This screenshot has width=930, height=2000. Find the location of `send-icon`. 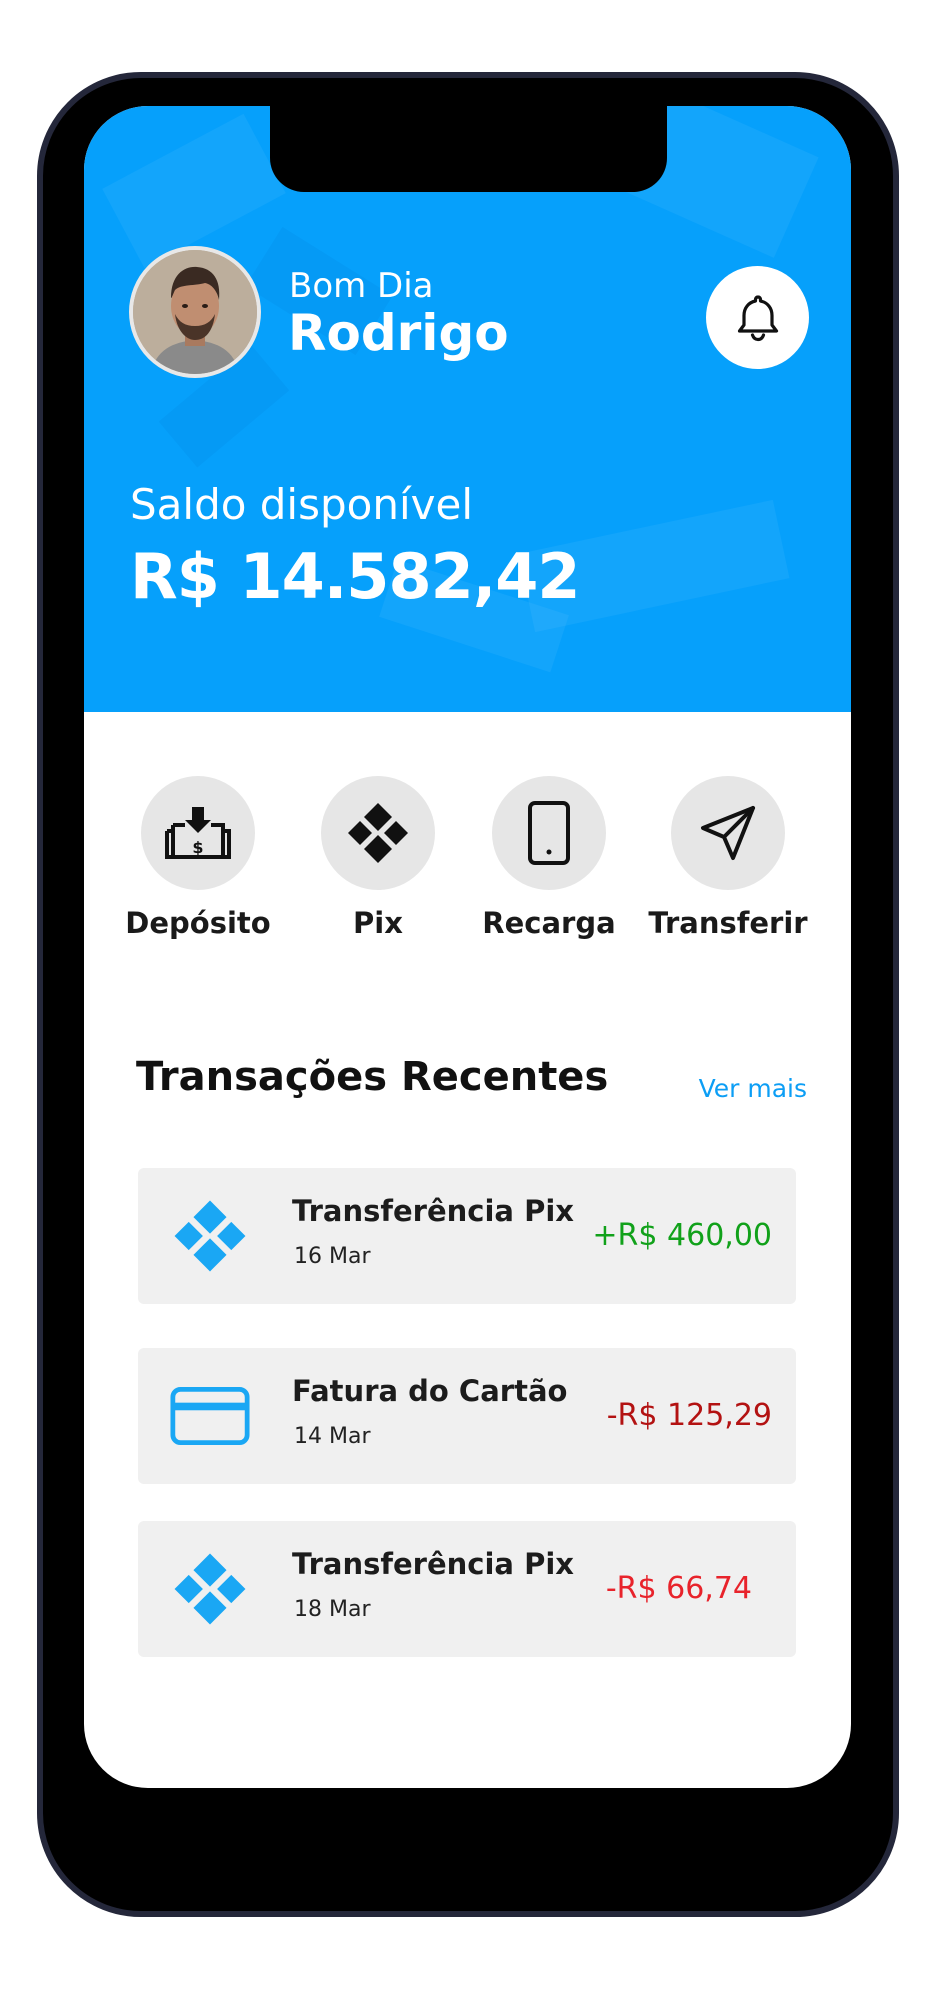

send-icon is located at coordinates (728, 833).